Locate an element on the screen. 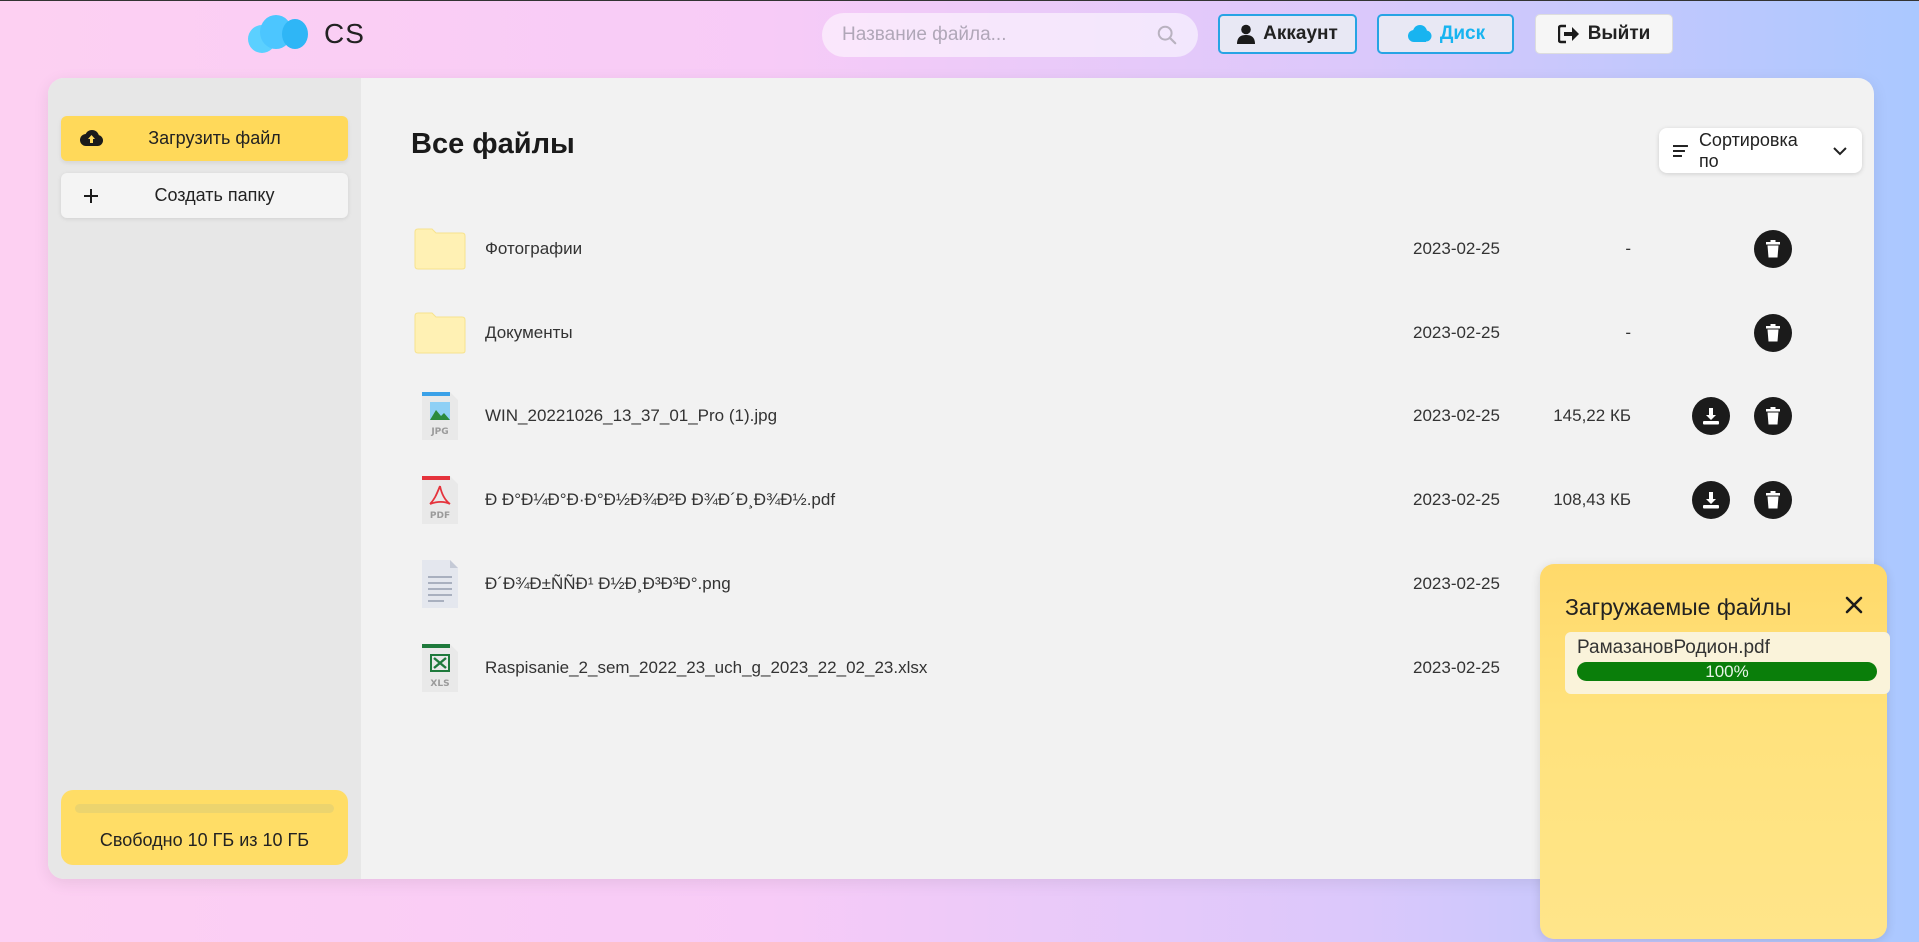  sign-out-icon is located at coordinates (1568, 34).